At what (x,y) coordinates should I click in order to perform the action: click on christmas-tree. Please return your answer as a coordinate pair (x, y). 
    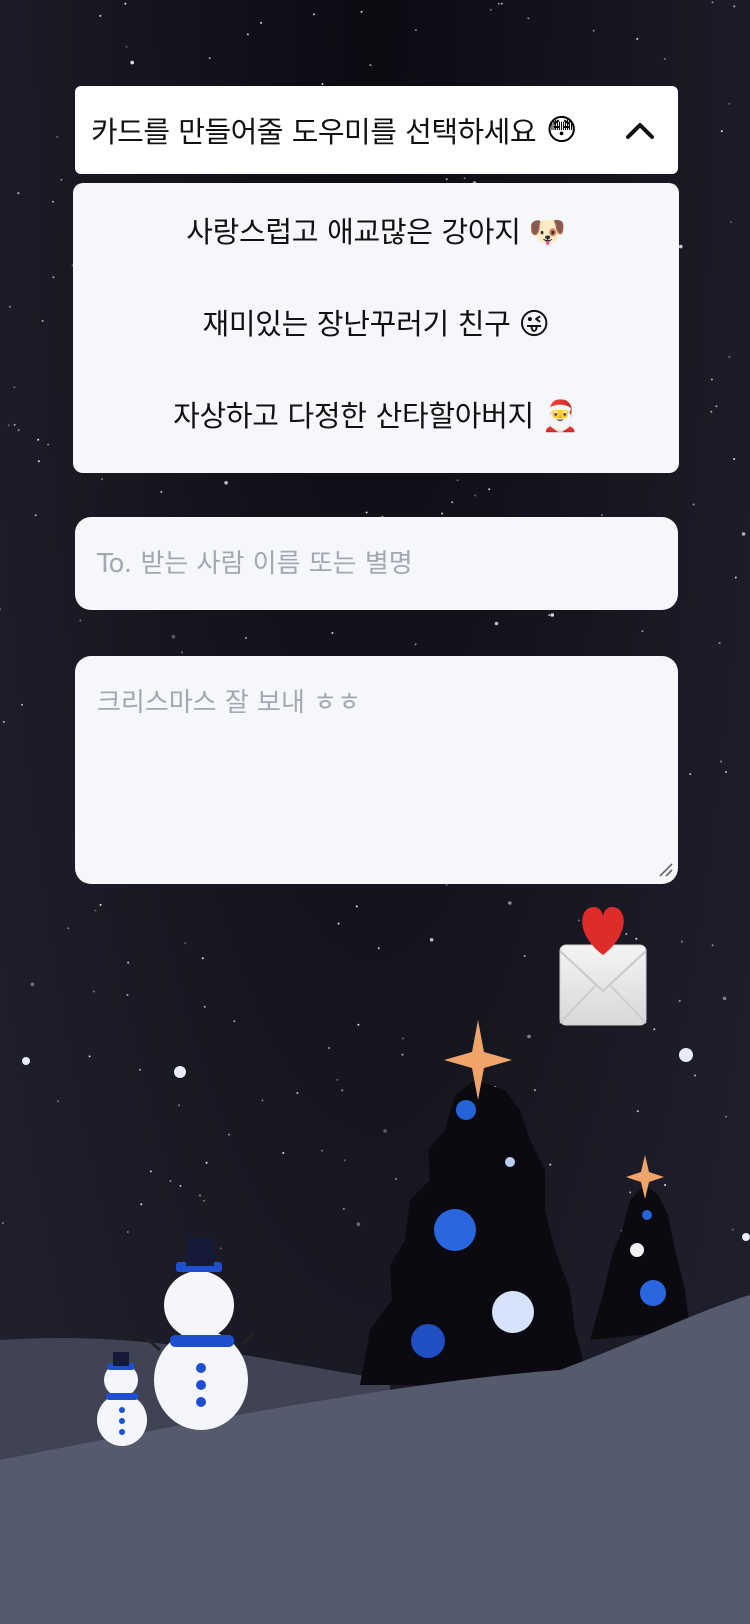
    Looking at the image, I should click on (475, 1202).